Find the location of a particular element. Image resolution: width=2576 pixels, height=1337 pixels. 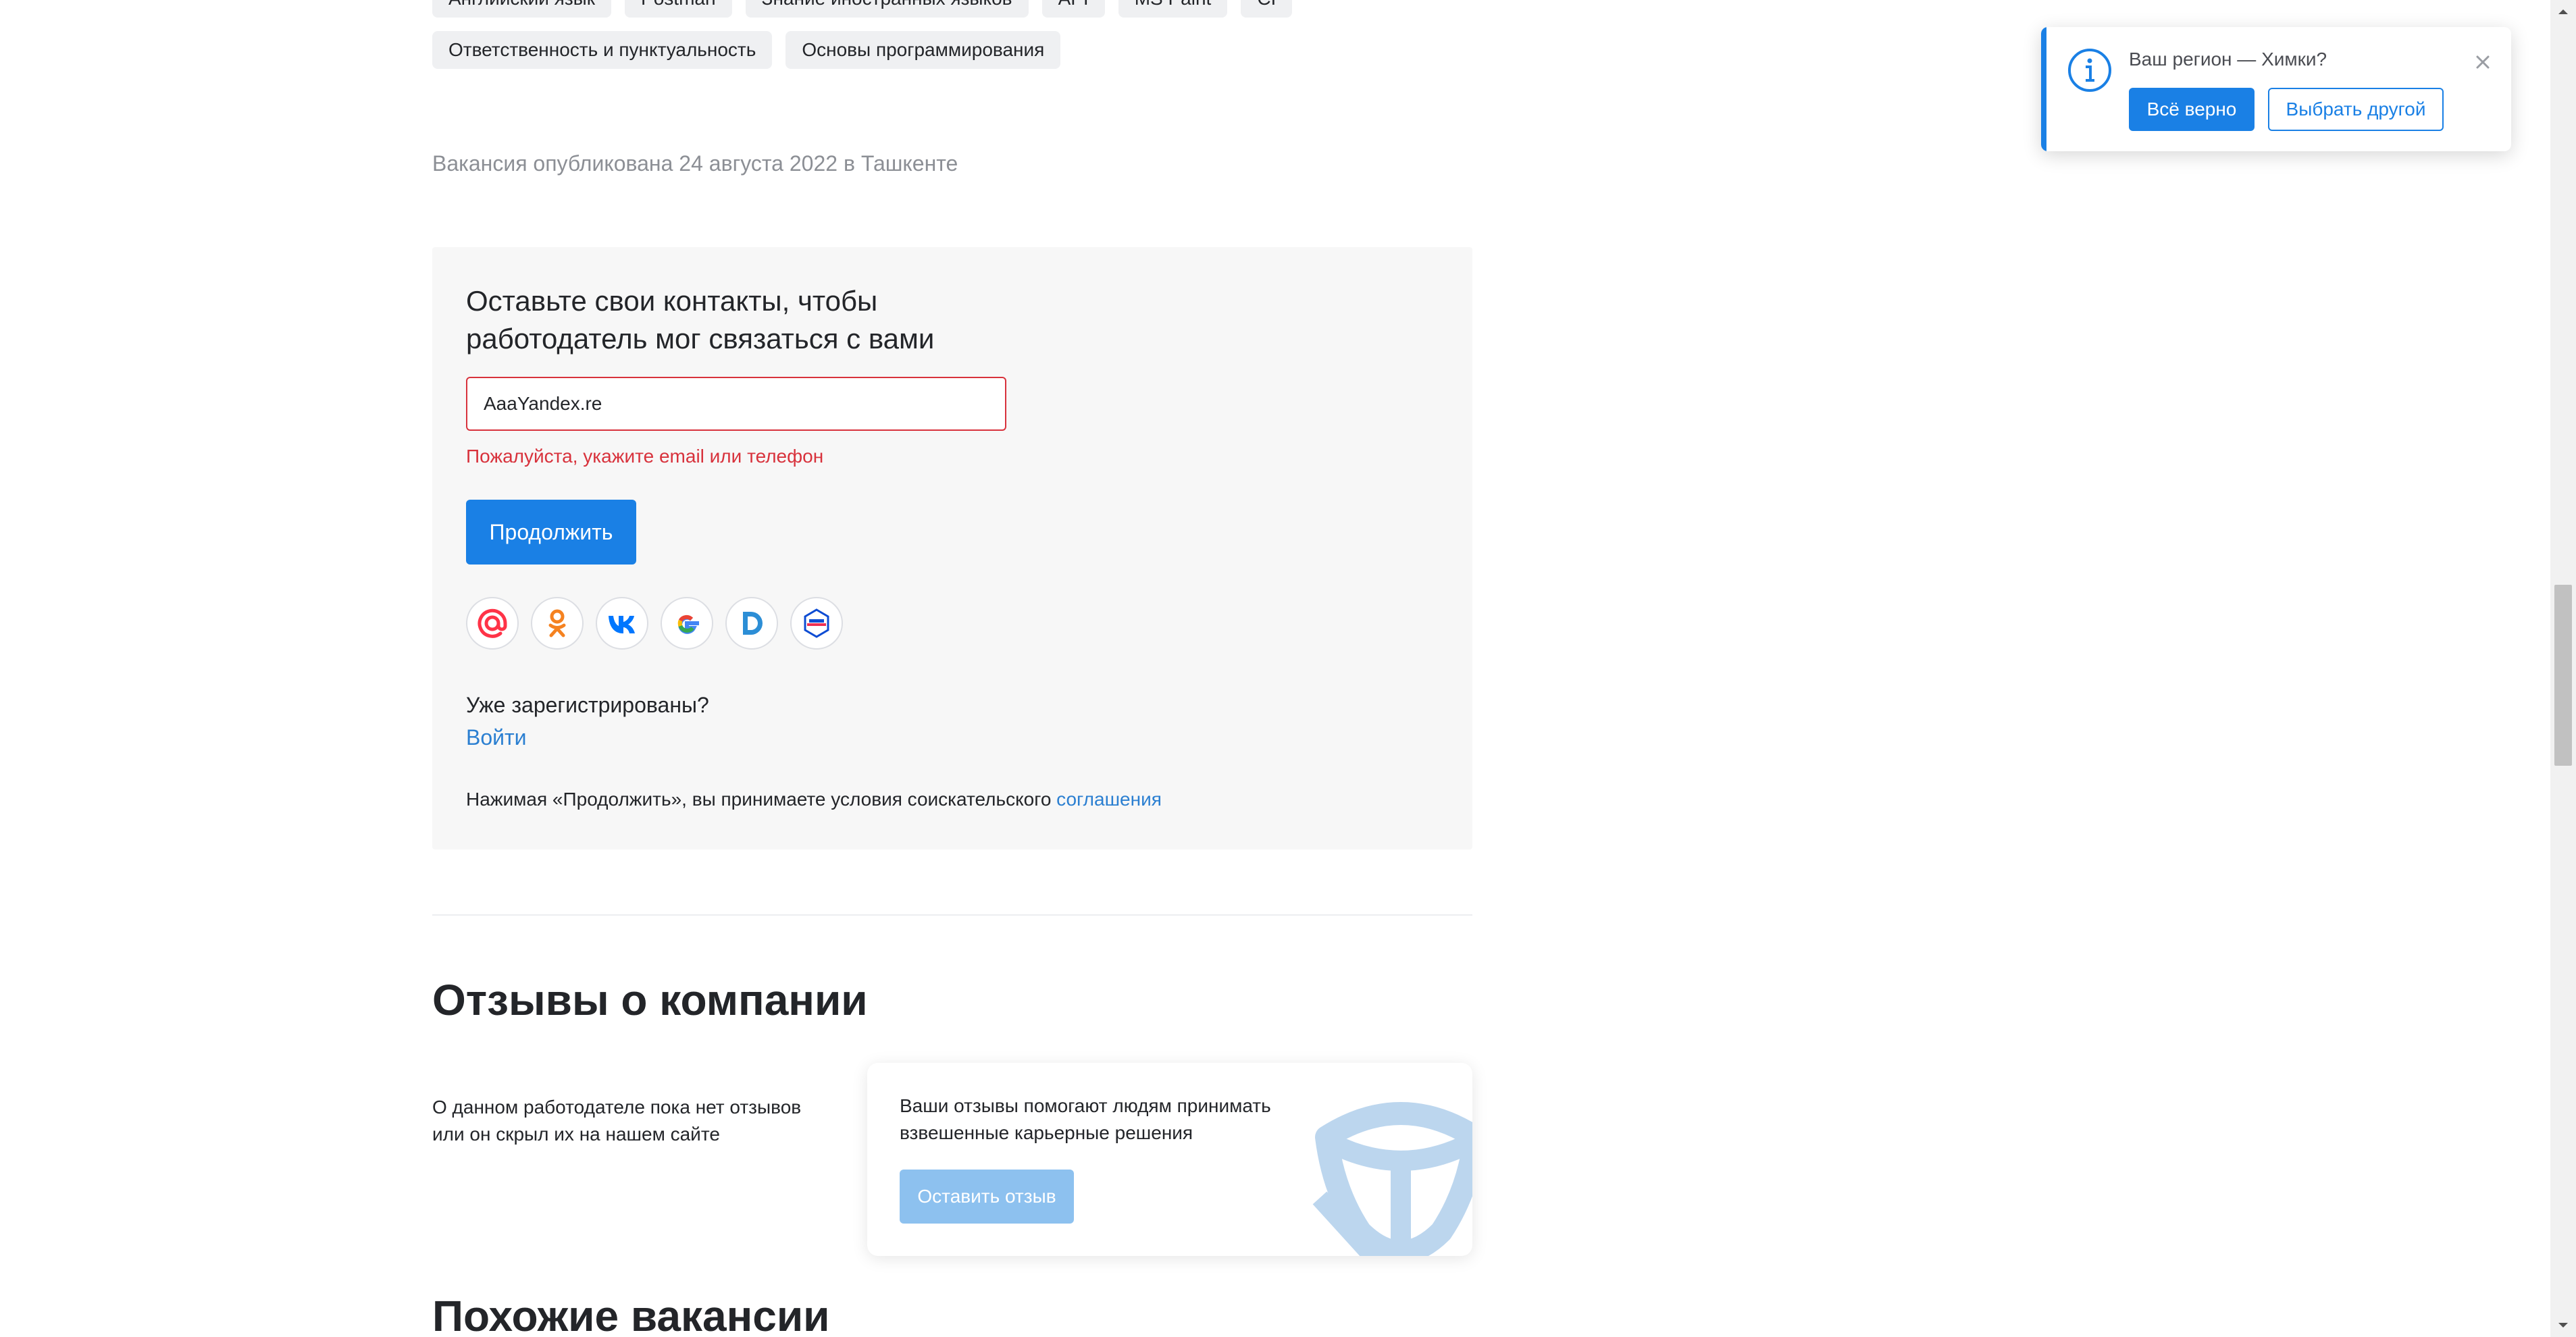

region-choose-other-button: Выбрать другой is located at coordinates (2356, 109).